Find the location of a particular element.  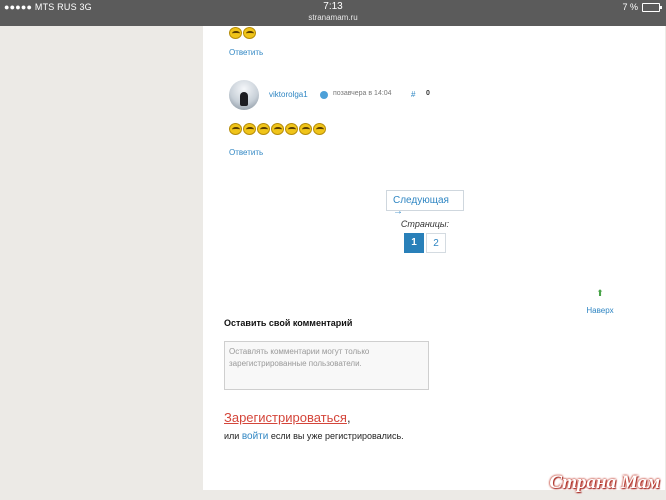

permalink-hash: # is located at coordinates (413, 94).